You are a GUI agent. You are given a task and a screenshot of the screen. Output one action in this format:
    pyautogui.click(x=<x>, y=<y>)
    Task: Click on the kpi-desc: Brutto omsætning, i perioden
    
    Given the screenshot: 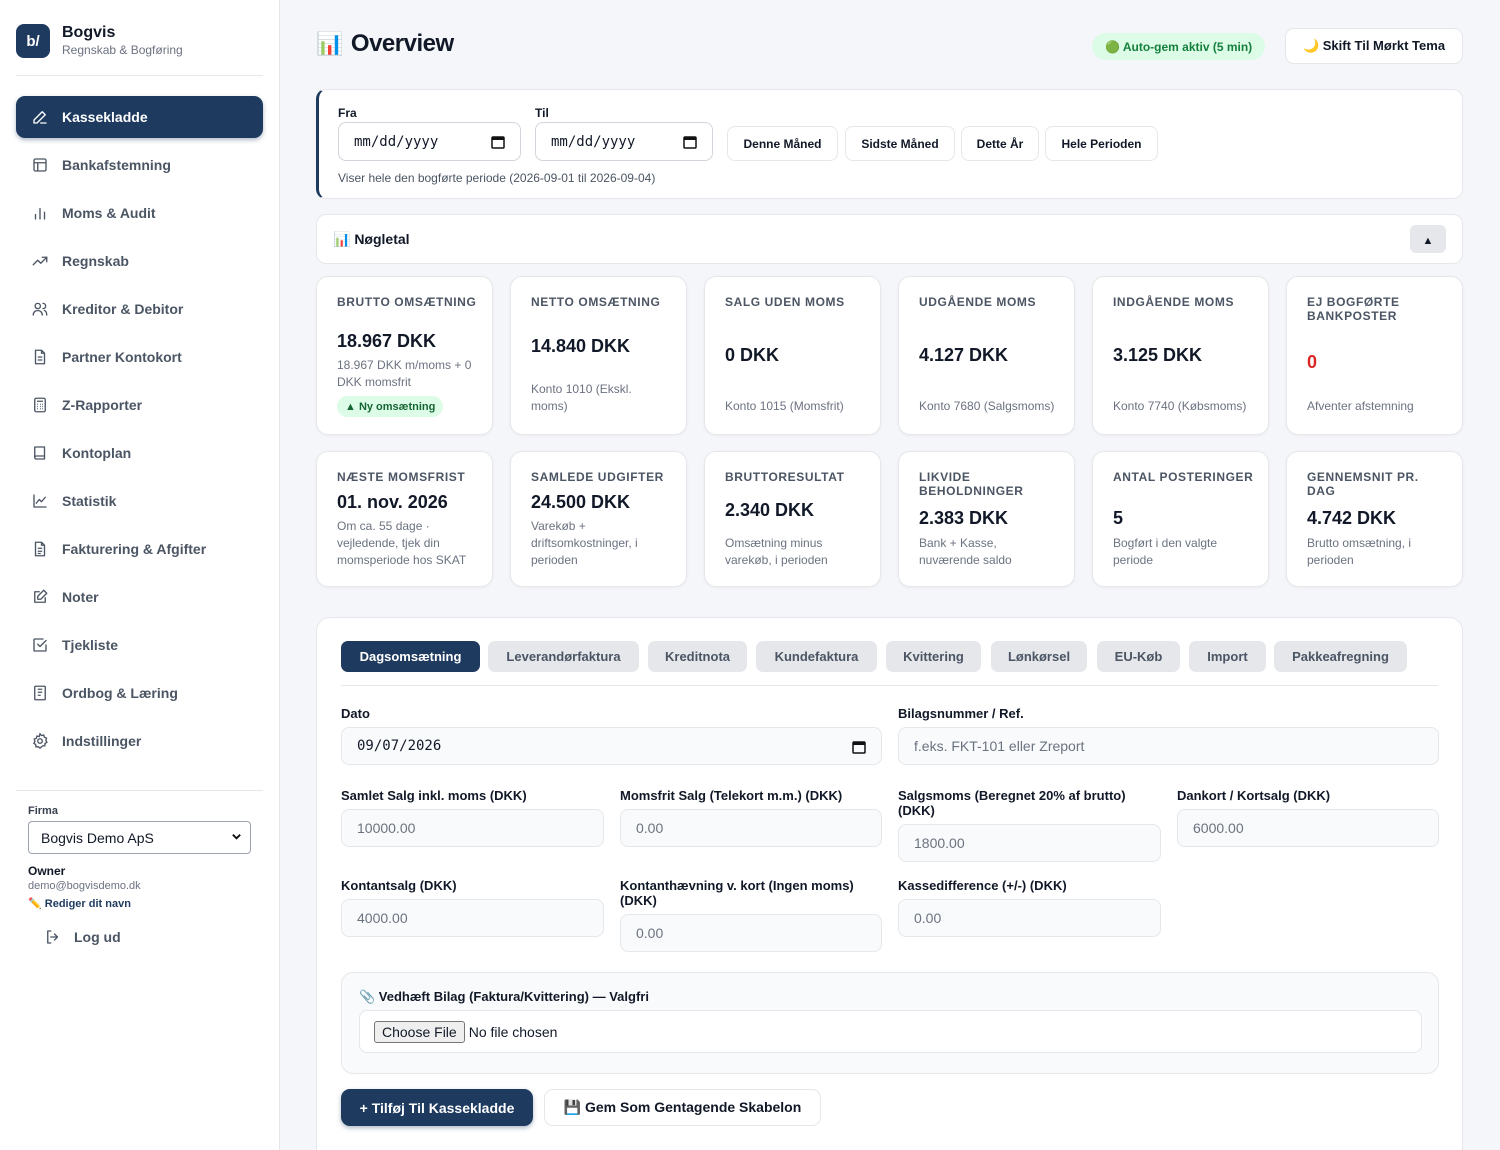 What is the action you would take?
    pyautogui.click(x=1359, y=551)
    